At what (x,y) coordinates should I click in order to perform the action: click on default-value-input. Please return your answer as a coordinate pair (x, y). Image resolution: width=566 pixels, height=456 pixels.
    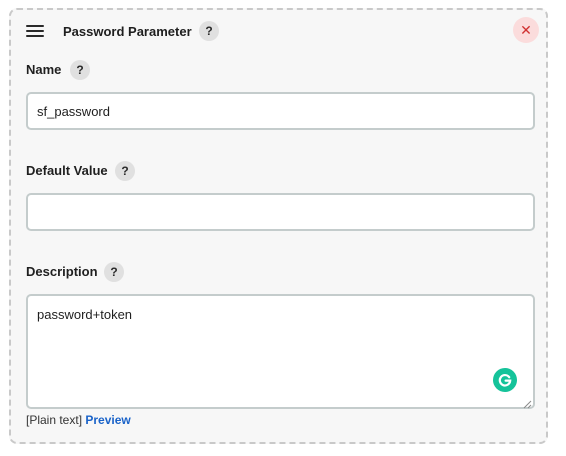
    Looking at the image, I should click on (280, 212).